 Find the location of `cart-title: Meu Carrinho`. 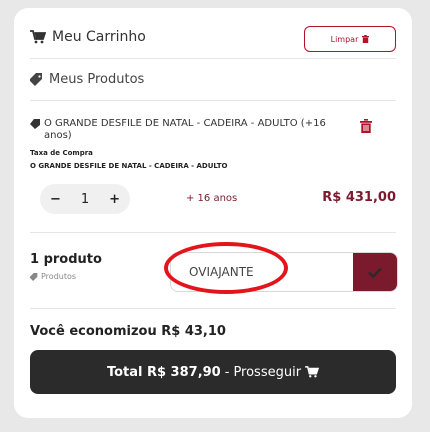

cart-title: Meu Carrinho is located at coordinates (88, 37).